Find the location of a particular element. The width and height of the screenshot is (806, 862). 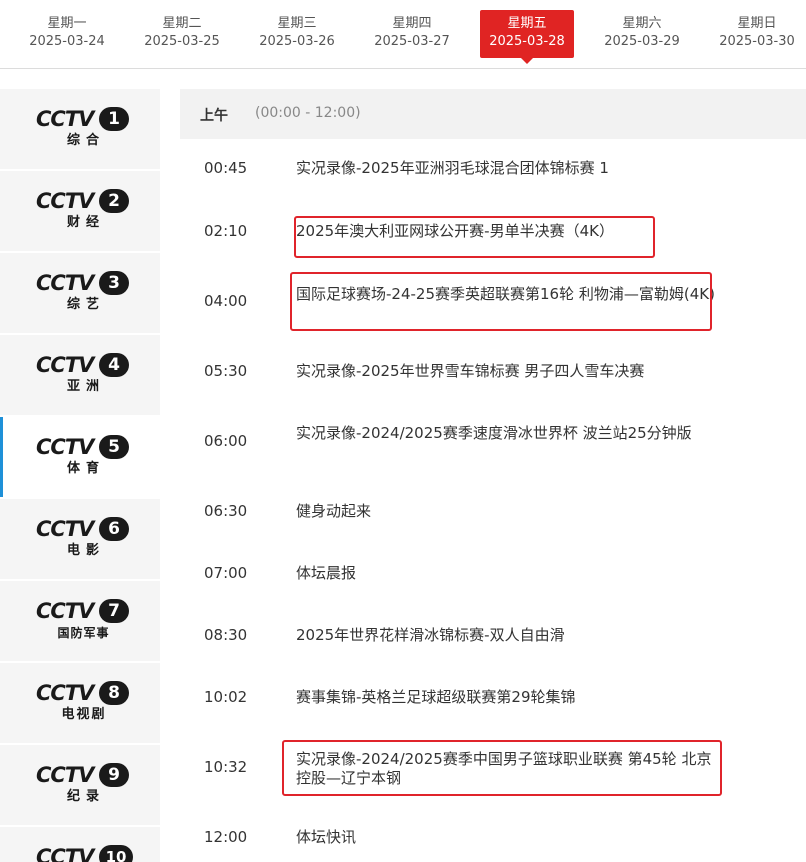

program-time: 10:32 is located at coordinates (226, 767).